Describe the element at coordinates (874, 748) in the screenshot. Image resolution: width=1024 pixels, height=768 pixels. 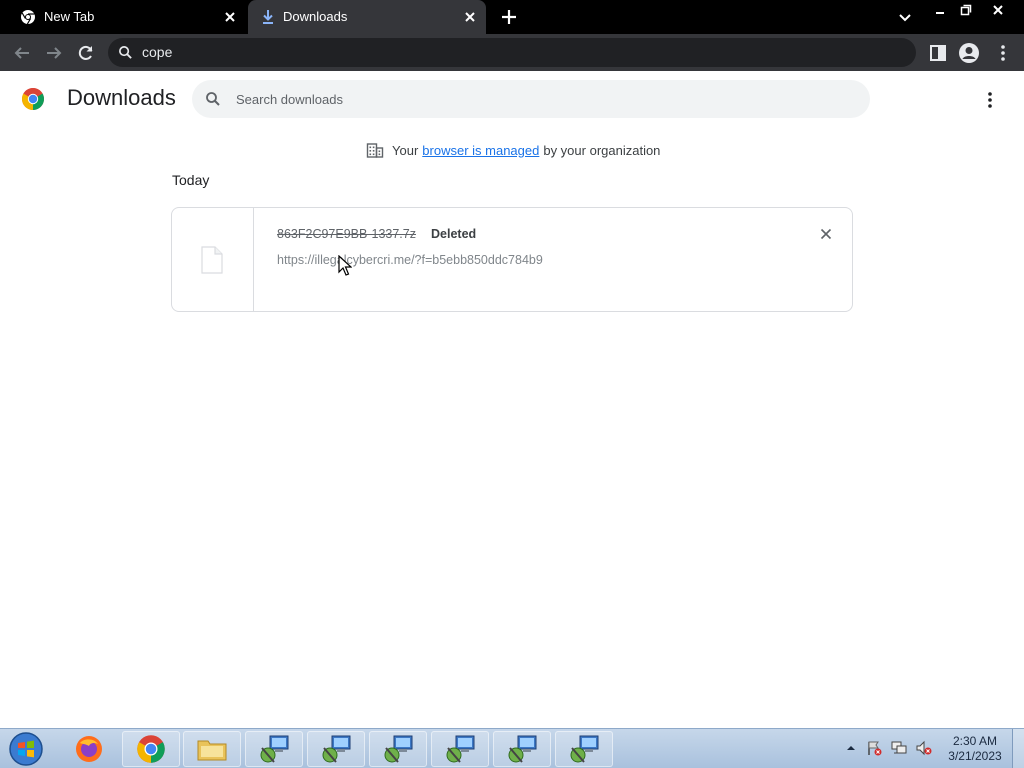
I see `action-center-flag-icon` at that location.